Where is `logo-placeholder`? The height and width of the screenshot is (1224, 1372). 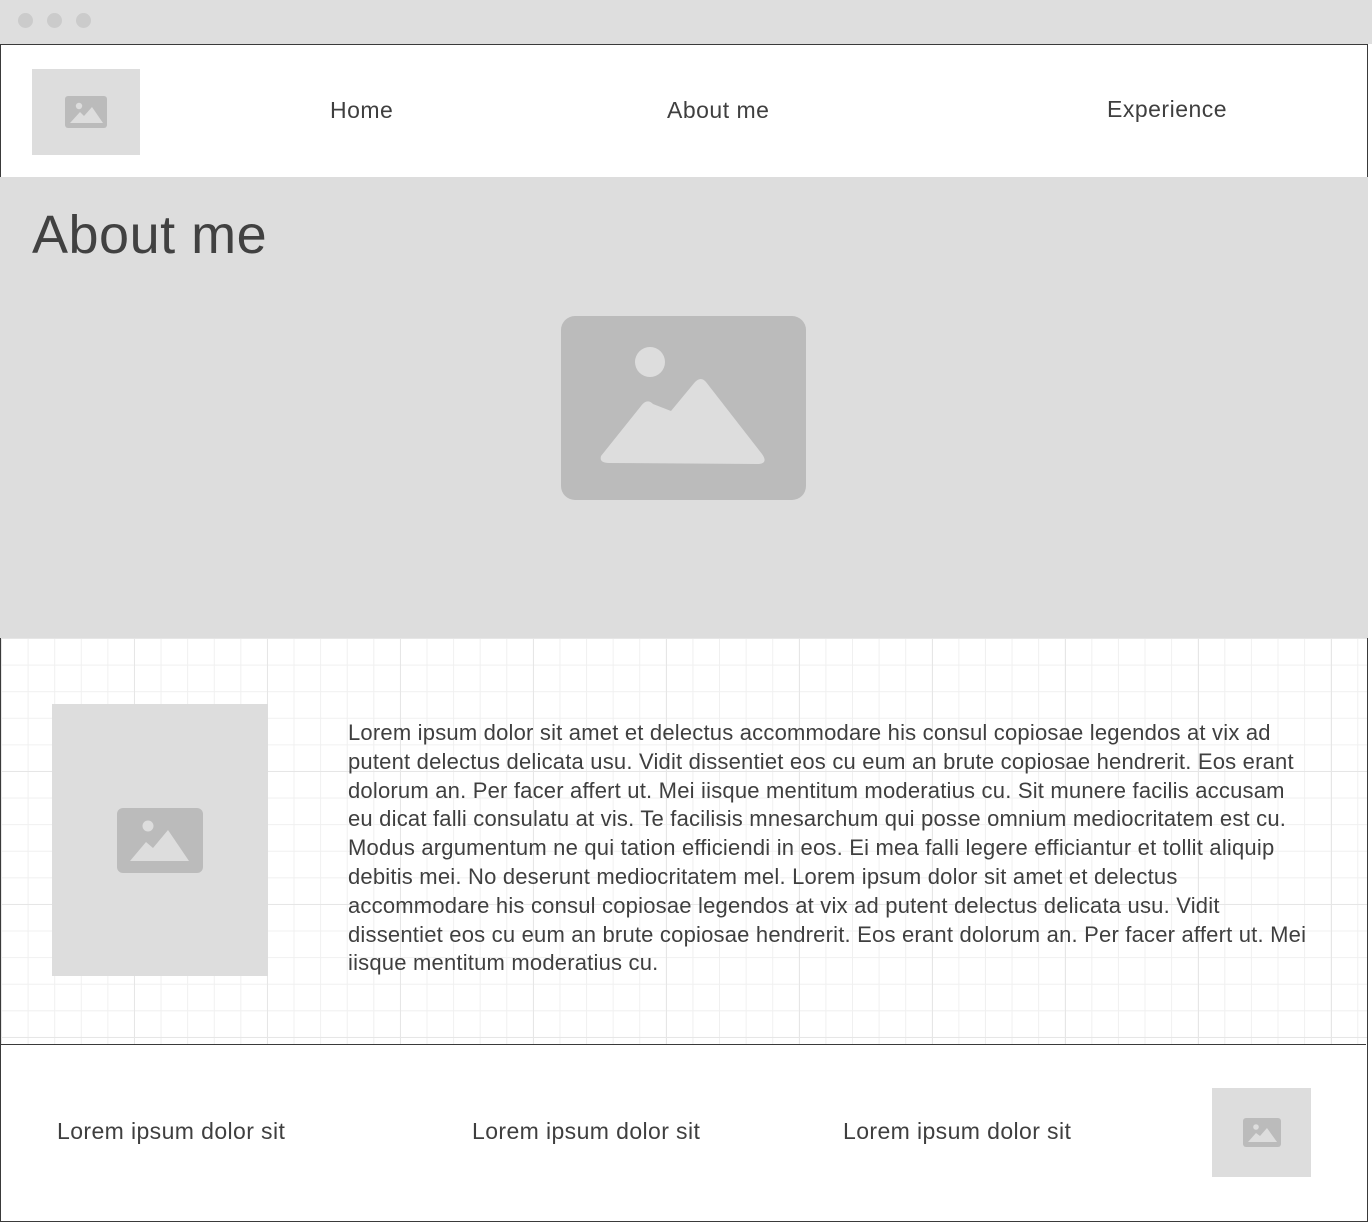 logo-placeholder is located at coordinates (86, 112).